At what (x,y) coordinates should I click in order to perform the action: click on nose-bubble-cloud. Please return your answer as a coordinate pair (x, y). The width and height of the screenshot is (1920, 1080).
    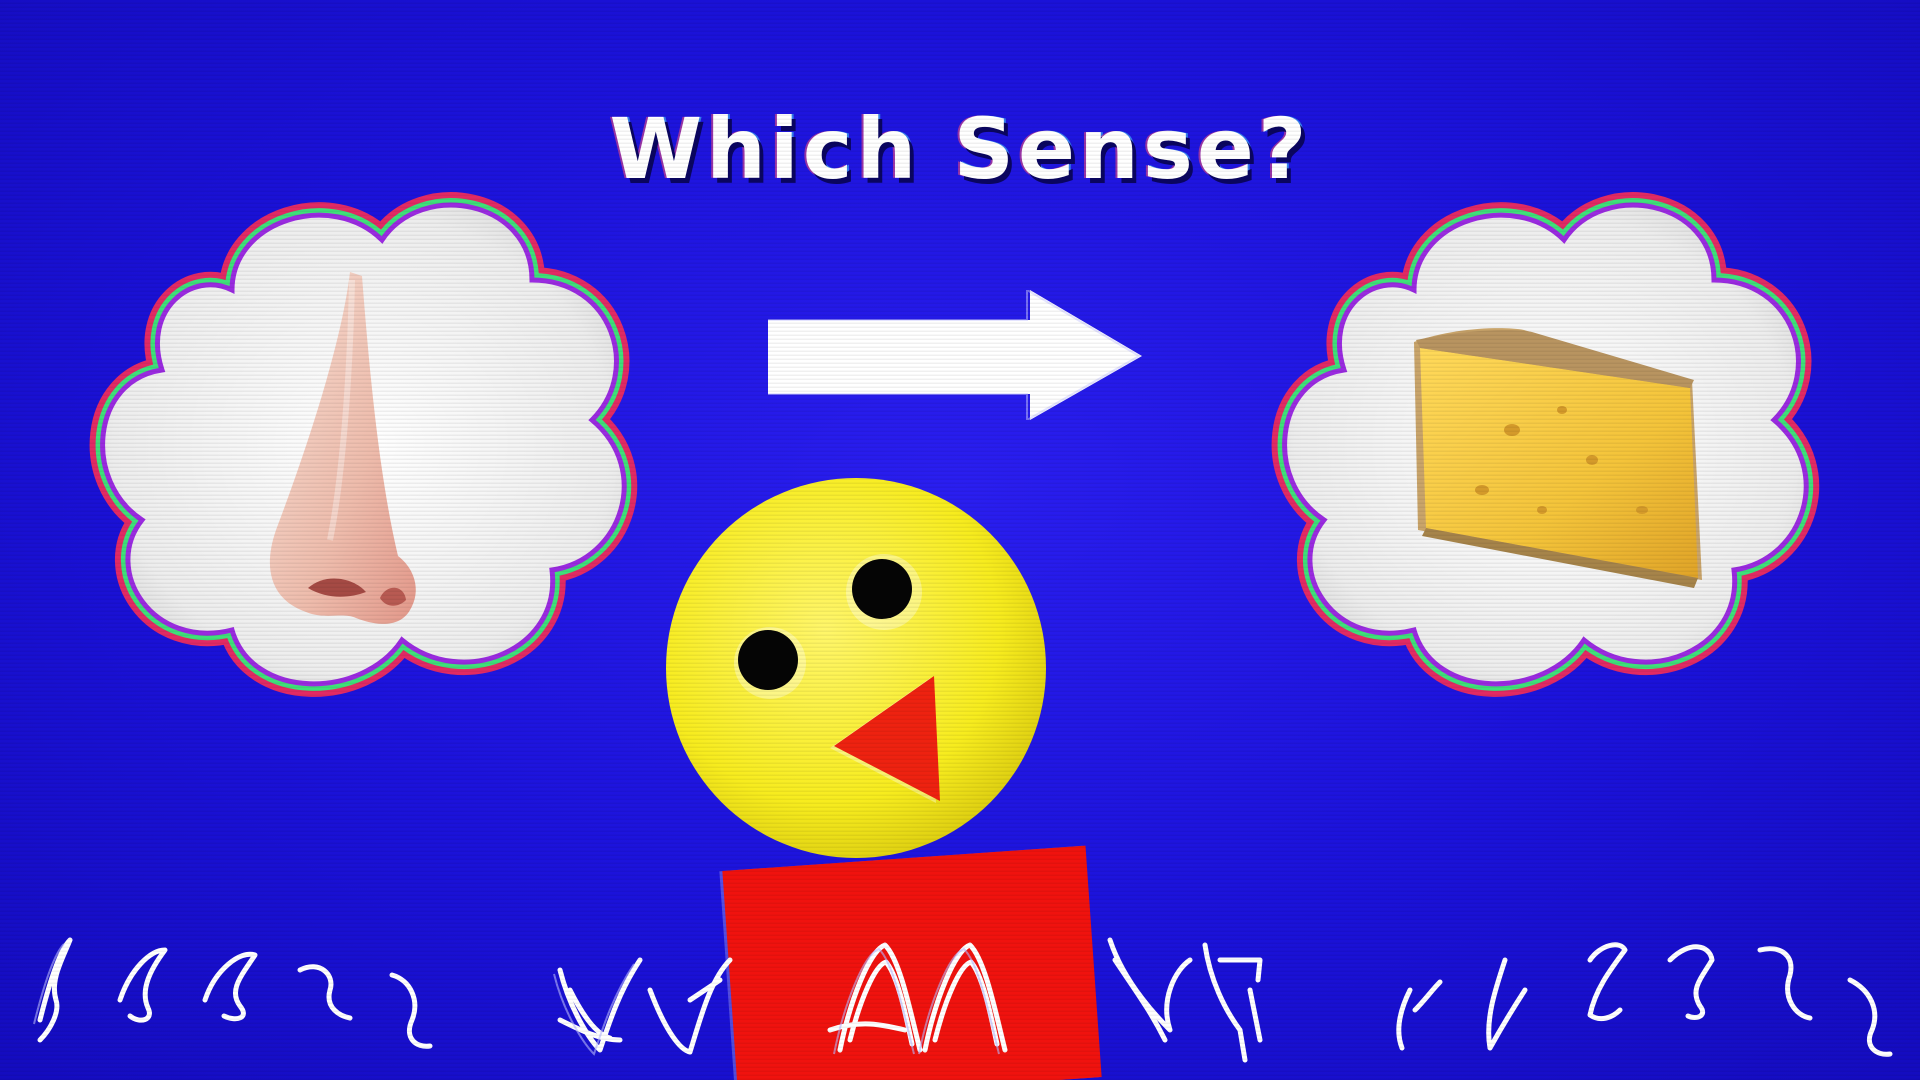
    Looking at the image, I should click on (363, 444).